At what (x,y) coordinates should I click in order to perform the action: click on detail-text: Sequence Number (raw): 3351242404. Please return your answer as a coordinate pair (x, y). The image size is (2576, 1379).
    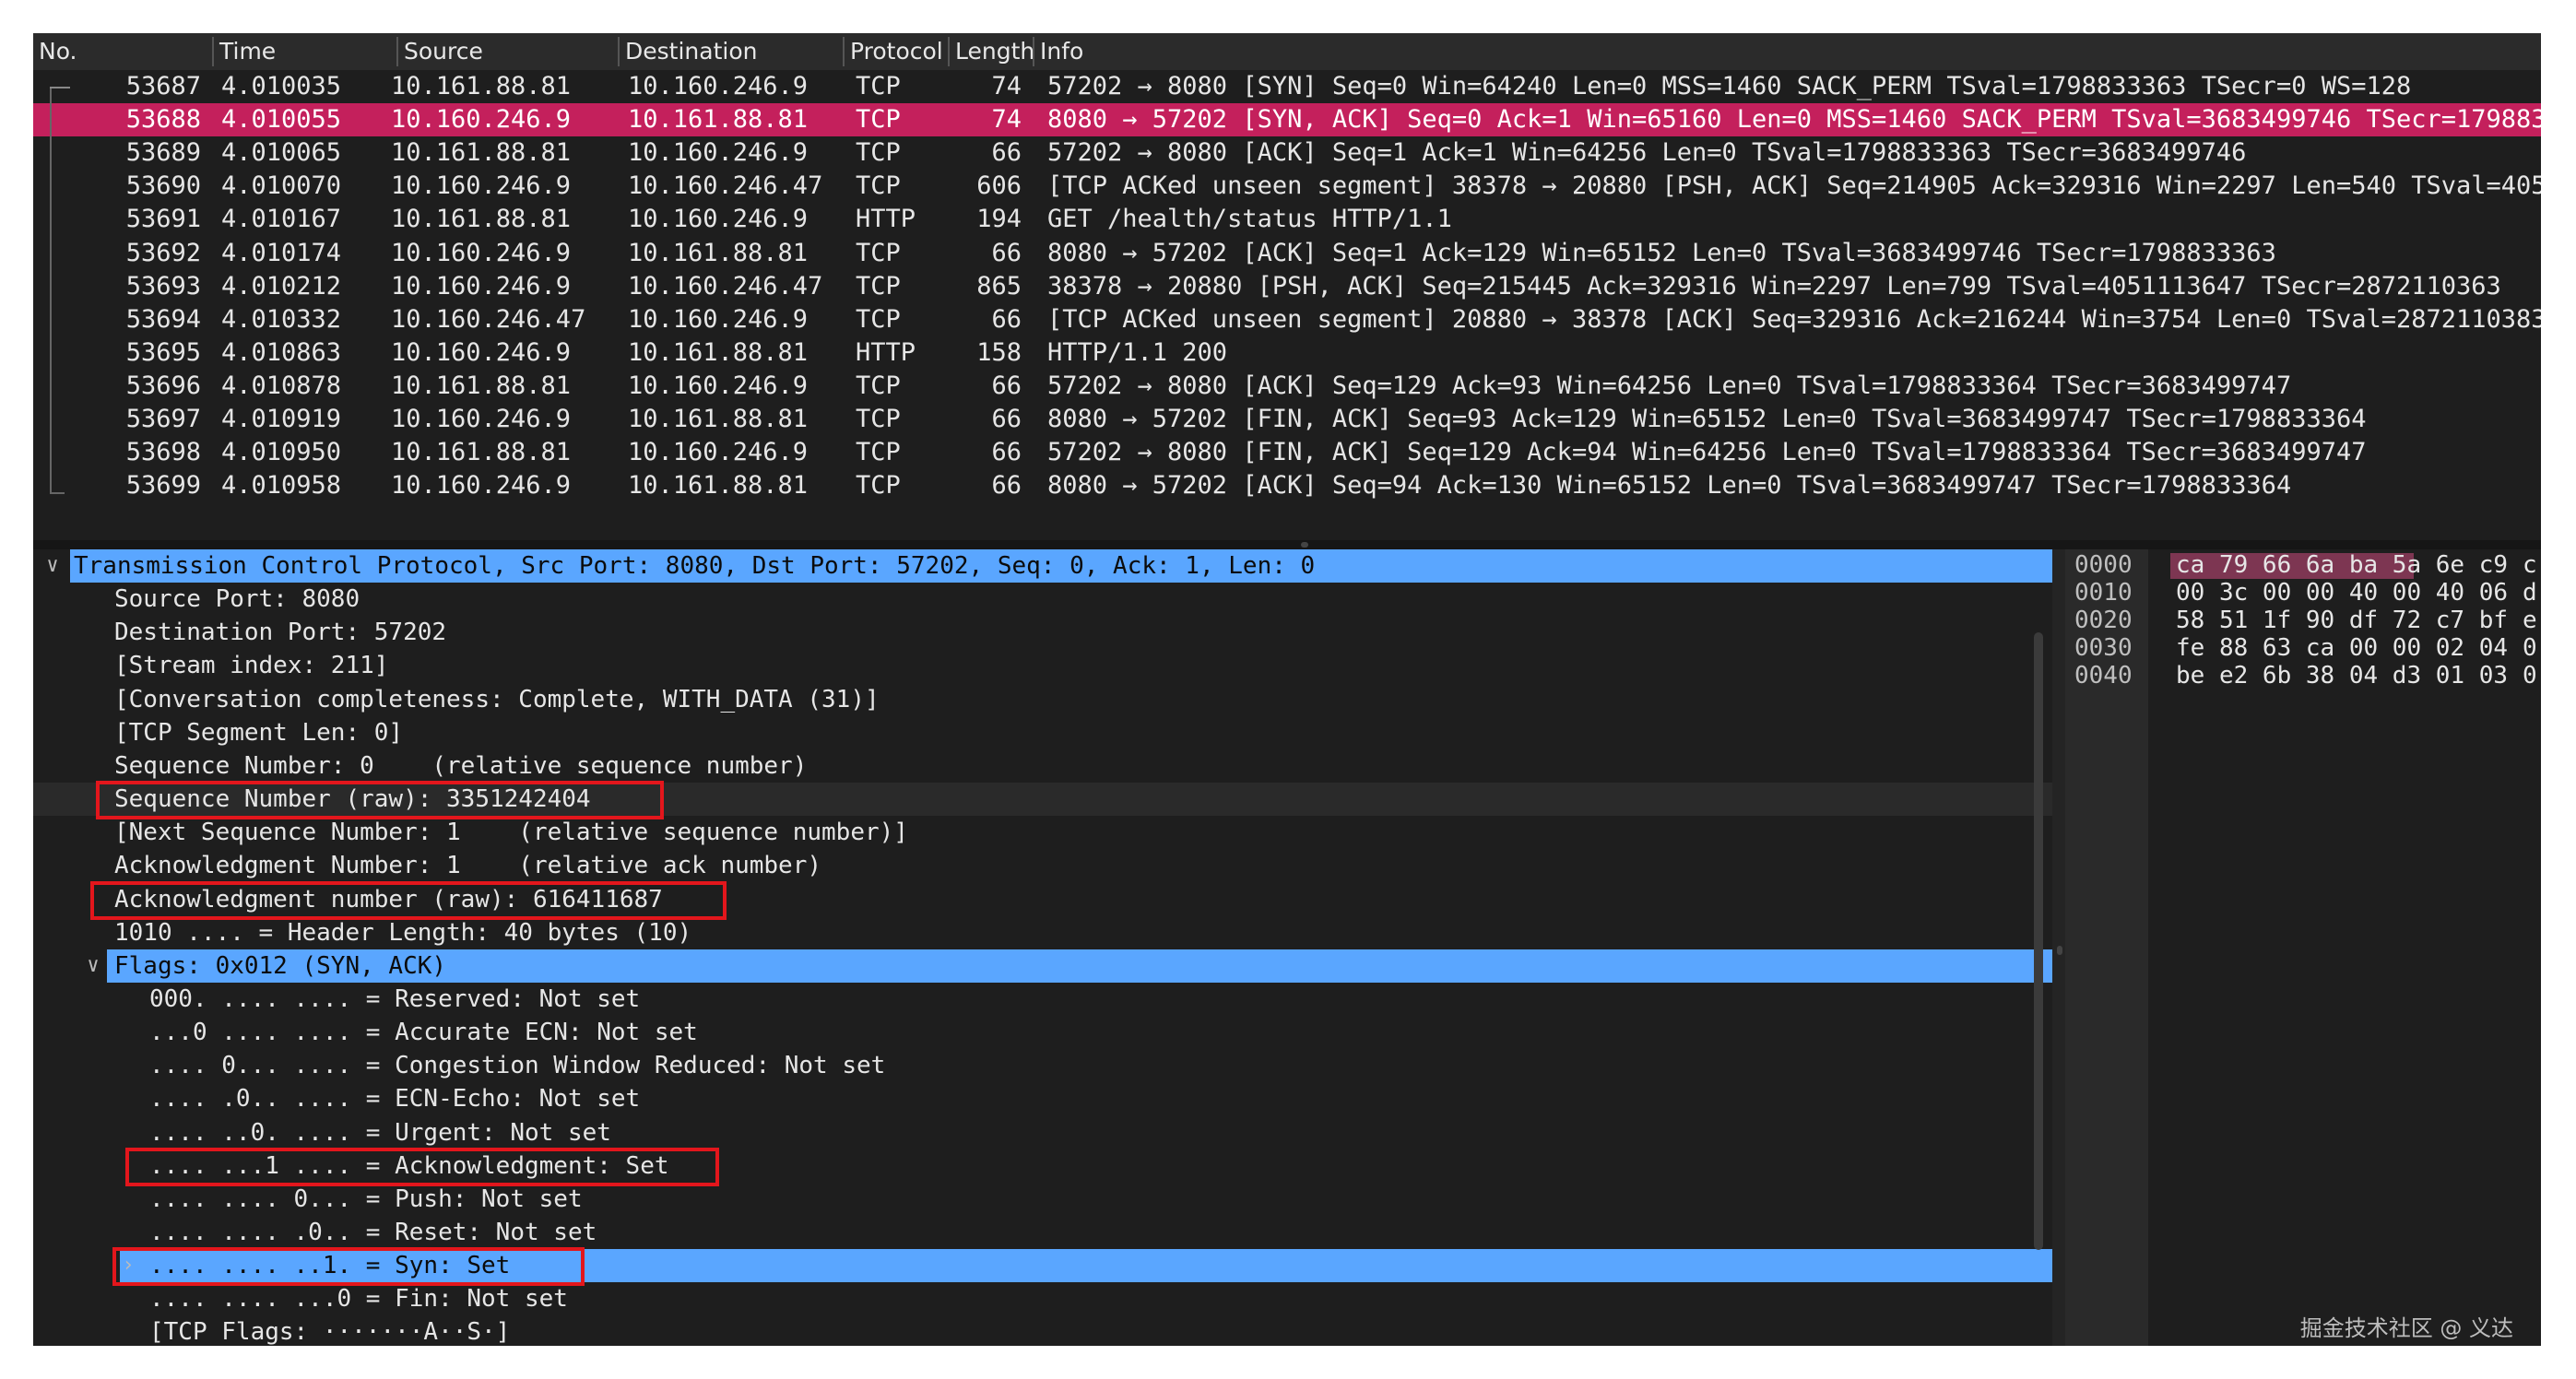
    Looking at the image, I should click on (352, 799).